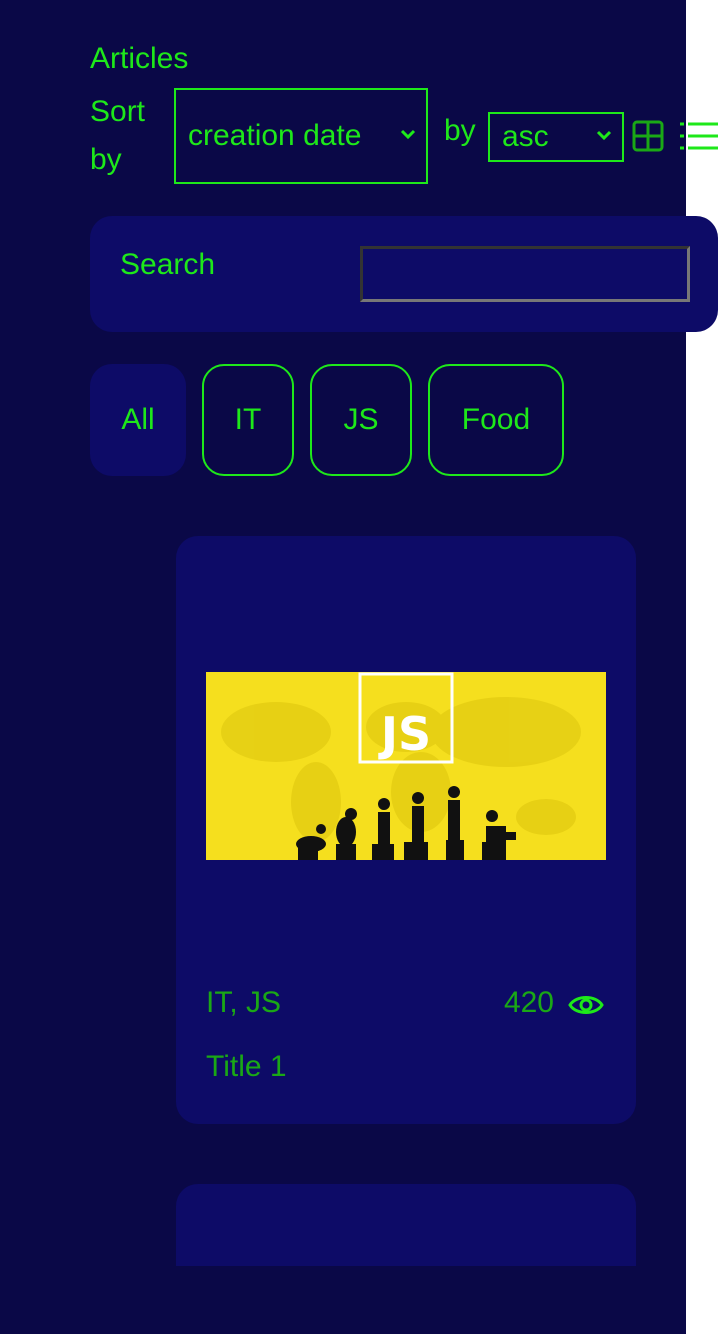  What do you see at coordinates (648, 136) in the screenshot?
I see `grid-view-icon` at bounding box center [648, 136].